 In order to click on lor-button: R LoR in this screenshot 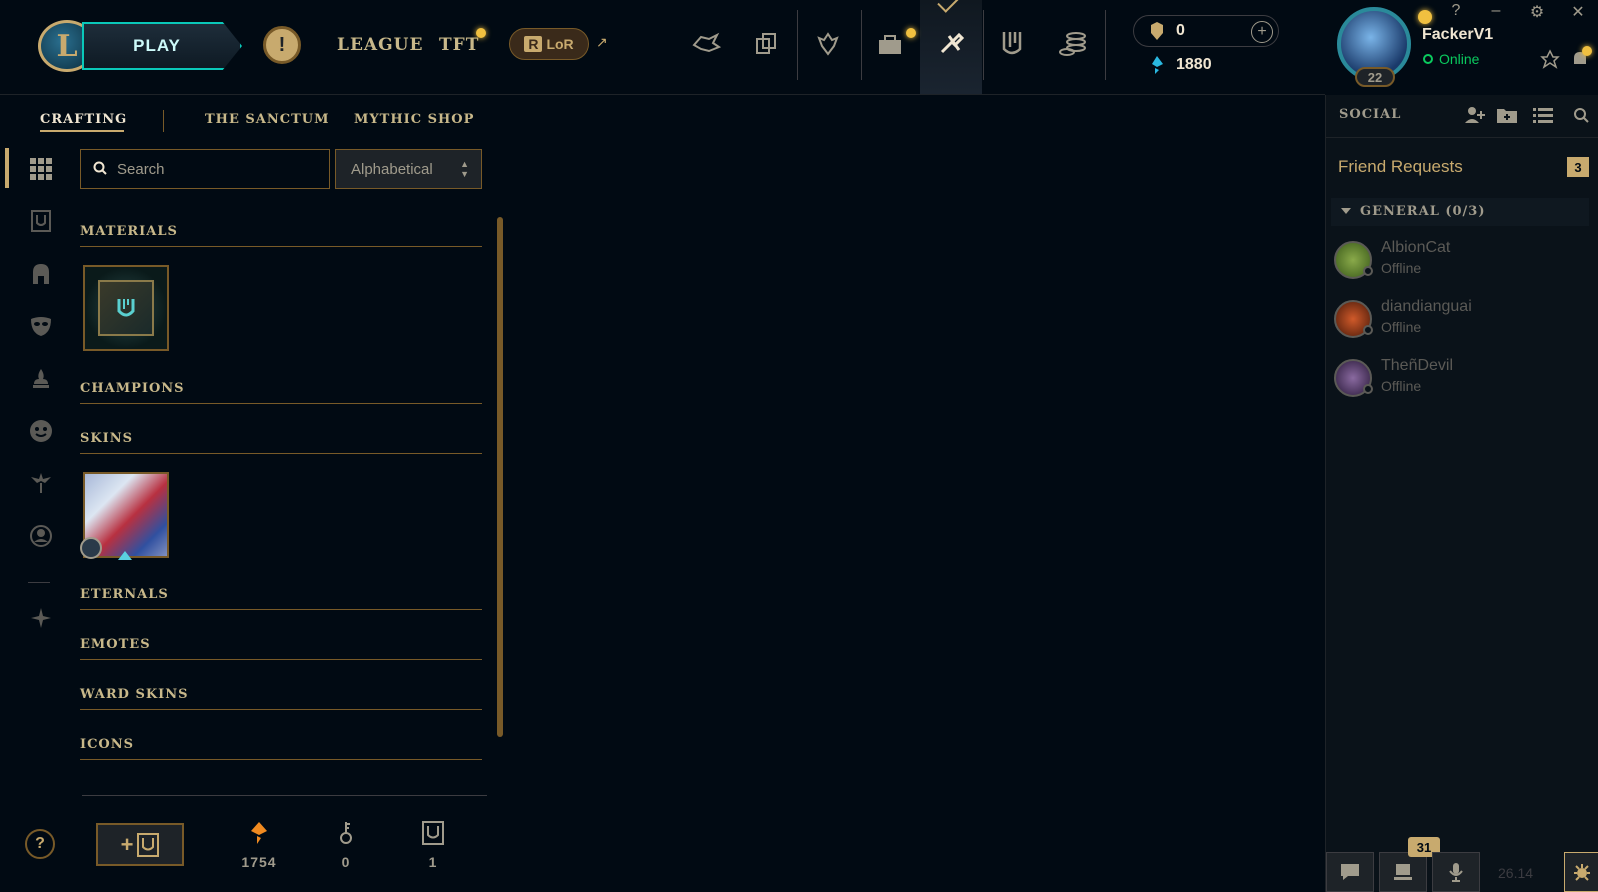, I will do `click(549, 44)`.